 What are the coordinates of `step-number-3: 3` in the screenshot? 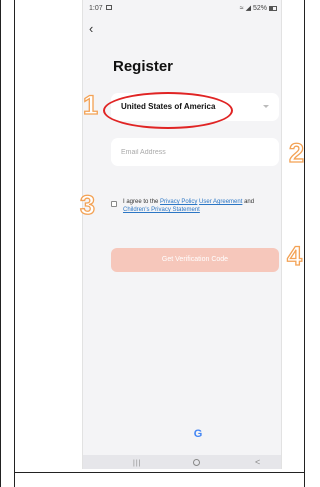 It's located at (87, 205).